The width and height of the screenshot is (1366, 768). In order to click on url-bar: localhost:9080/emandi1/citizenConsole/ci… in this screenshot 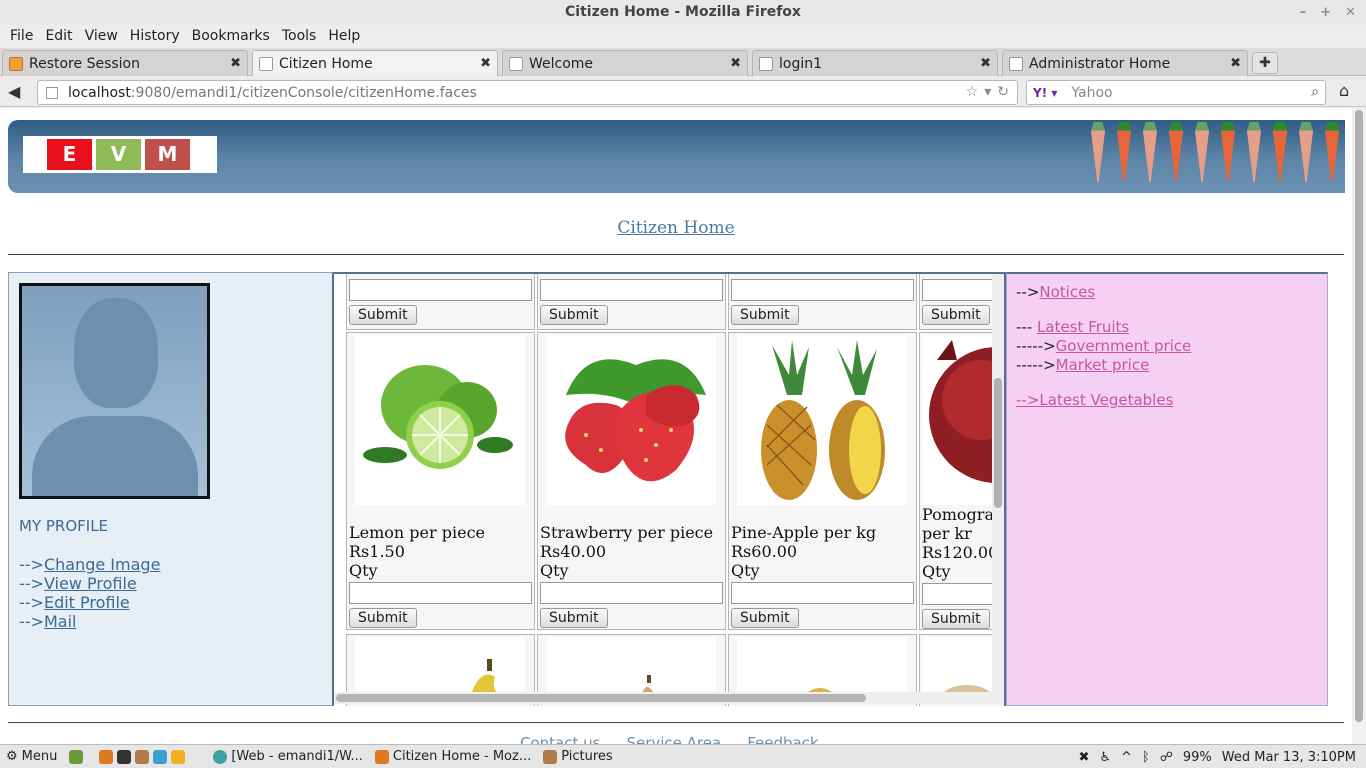, I will do `click(527, 92)`.